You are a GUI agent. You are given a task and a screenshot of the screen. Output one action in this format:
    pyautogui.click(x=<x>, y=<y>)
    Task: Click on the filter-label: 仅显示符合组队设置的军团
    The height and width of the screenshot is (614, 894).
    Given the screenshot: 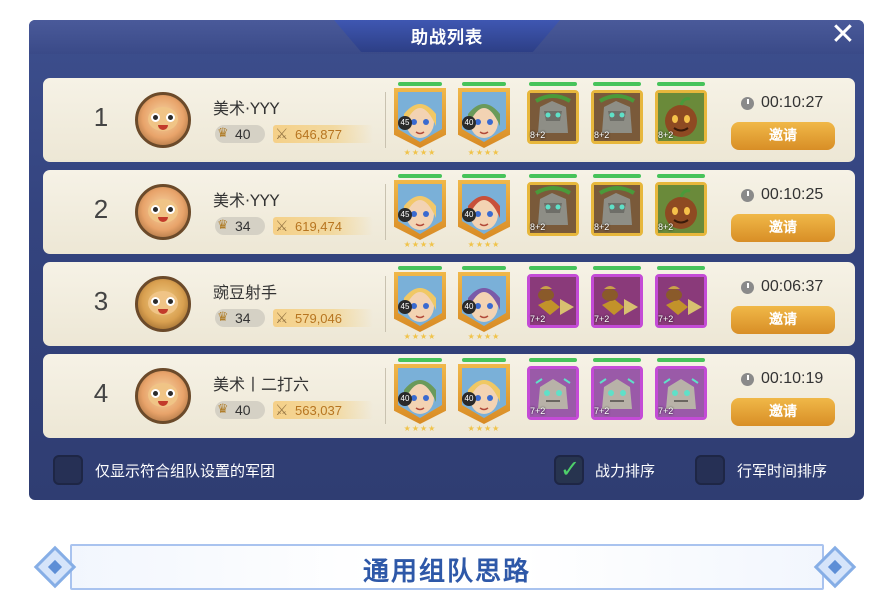 What is the action you would take?
    pyautogui.click(x=185, y=471)
    